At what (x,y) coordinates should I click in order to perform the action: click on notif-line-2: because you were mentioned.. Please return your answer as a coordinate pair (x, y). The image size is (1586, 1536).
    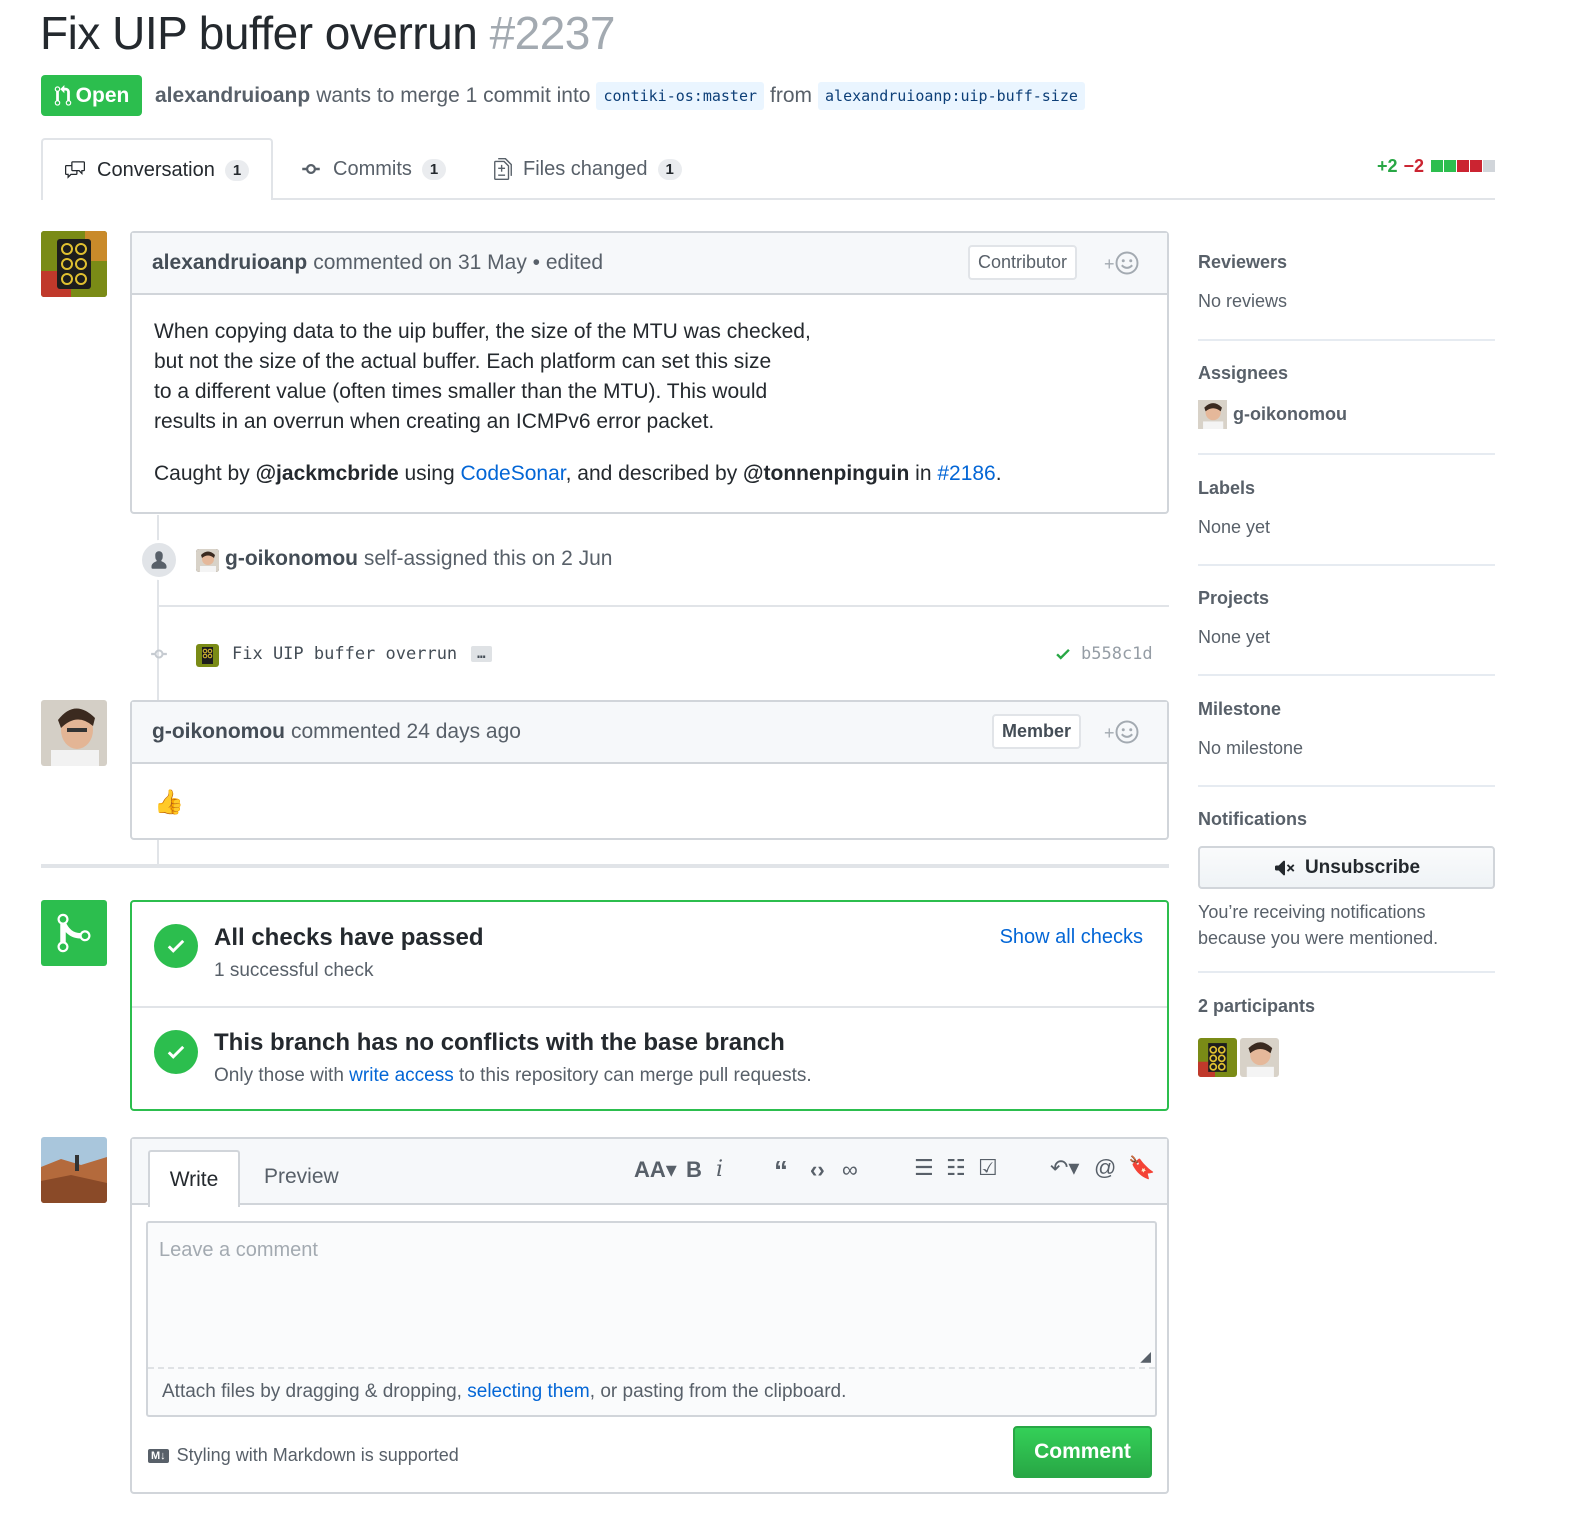
    Looking at the image, I should click on (1318, 938).